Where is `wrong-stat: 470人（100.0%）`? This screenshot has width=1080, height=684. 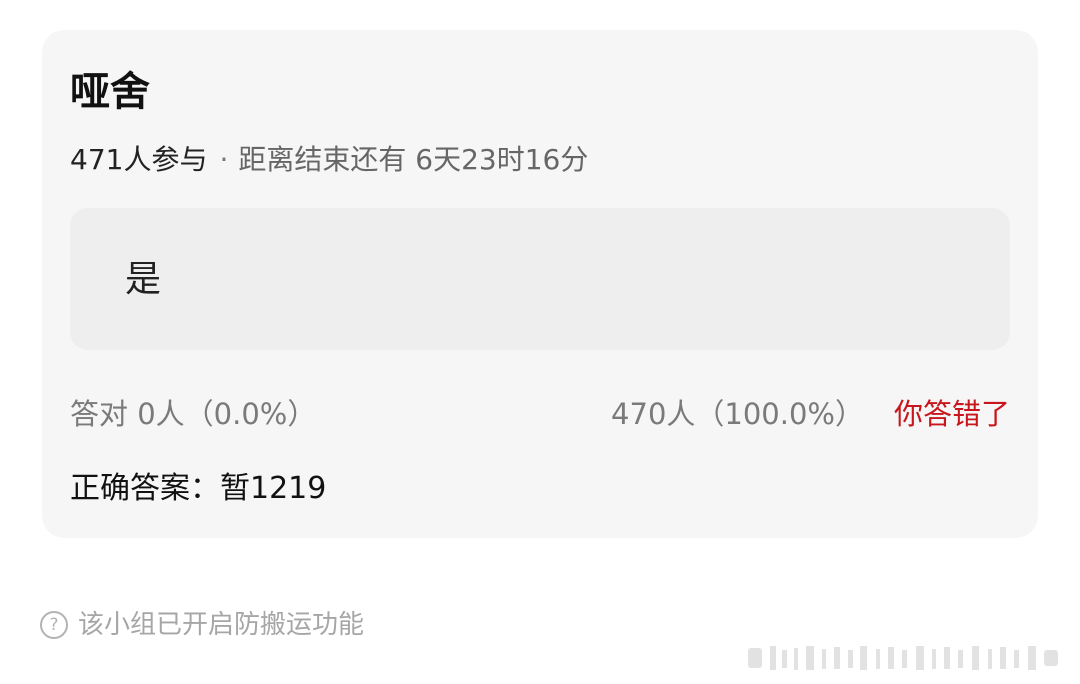
wrong-stat: 470人（100.0%） is located at coordinates (737, 414).